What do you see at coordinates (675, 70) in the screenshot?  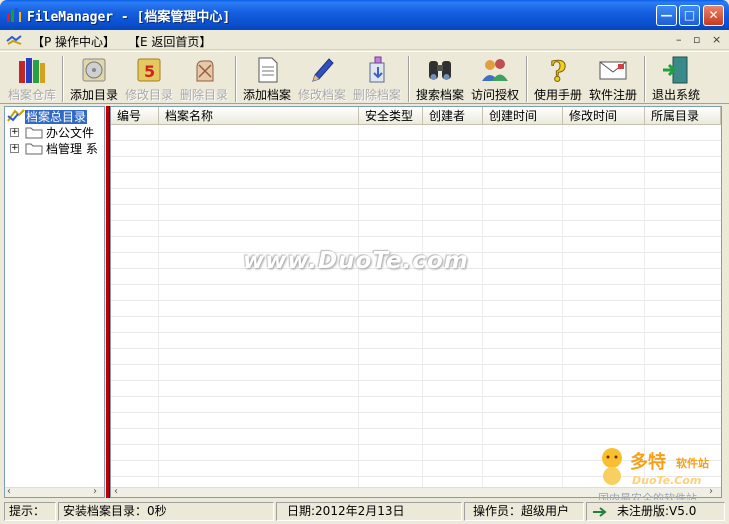 I see `exit-door-icon` at bounding box center [675, 70].